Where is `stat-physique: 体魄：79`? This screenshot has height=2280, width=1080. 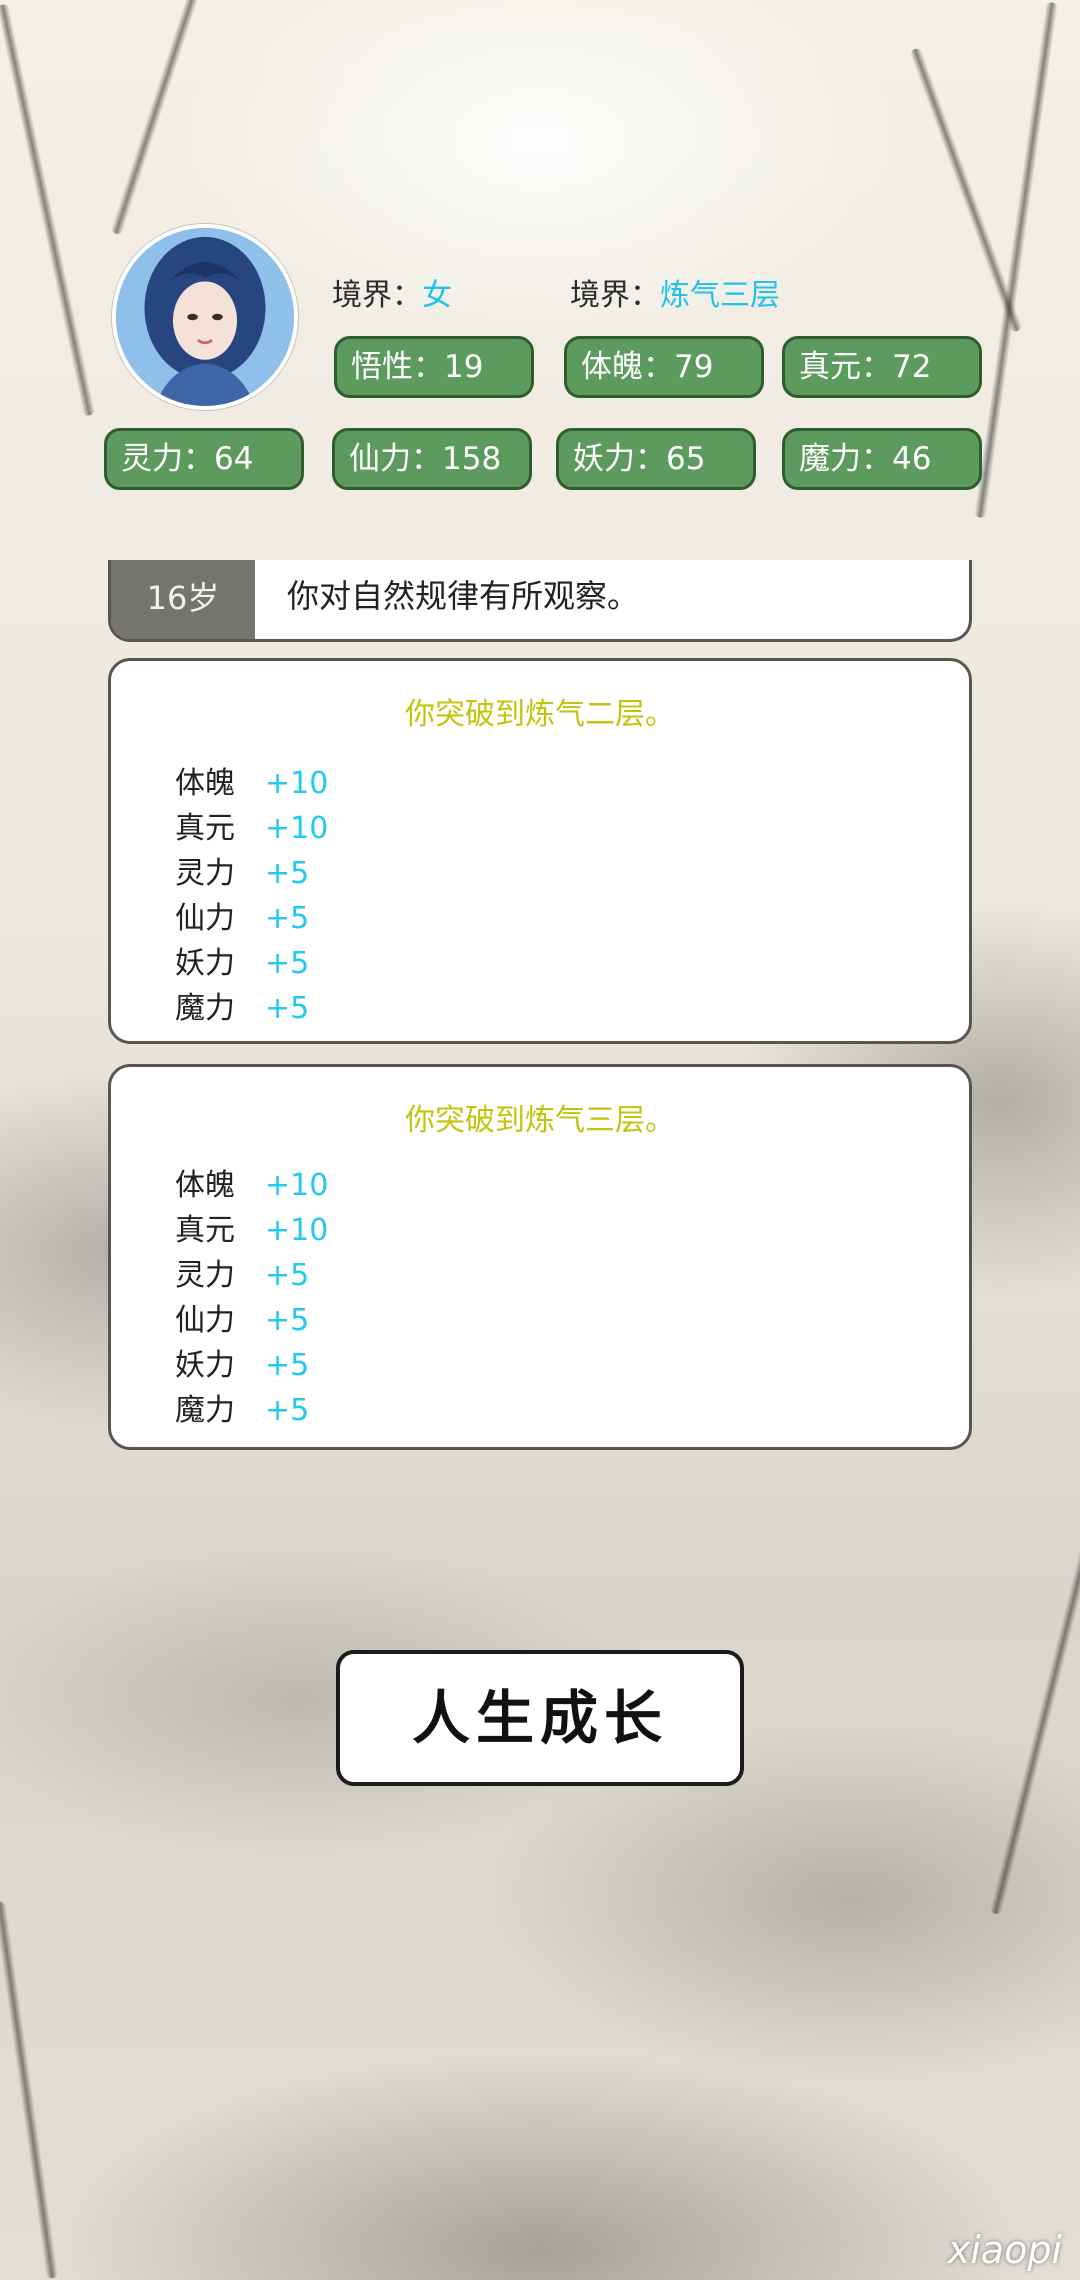
stat-physique: 体魄：79 is located at coordinates (664, 367).